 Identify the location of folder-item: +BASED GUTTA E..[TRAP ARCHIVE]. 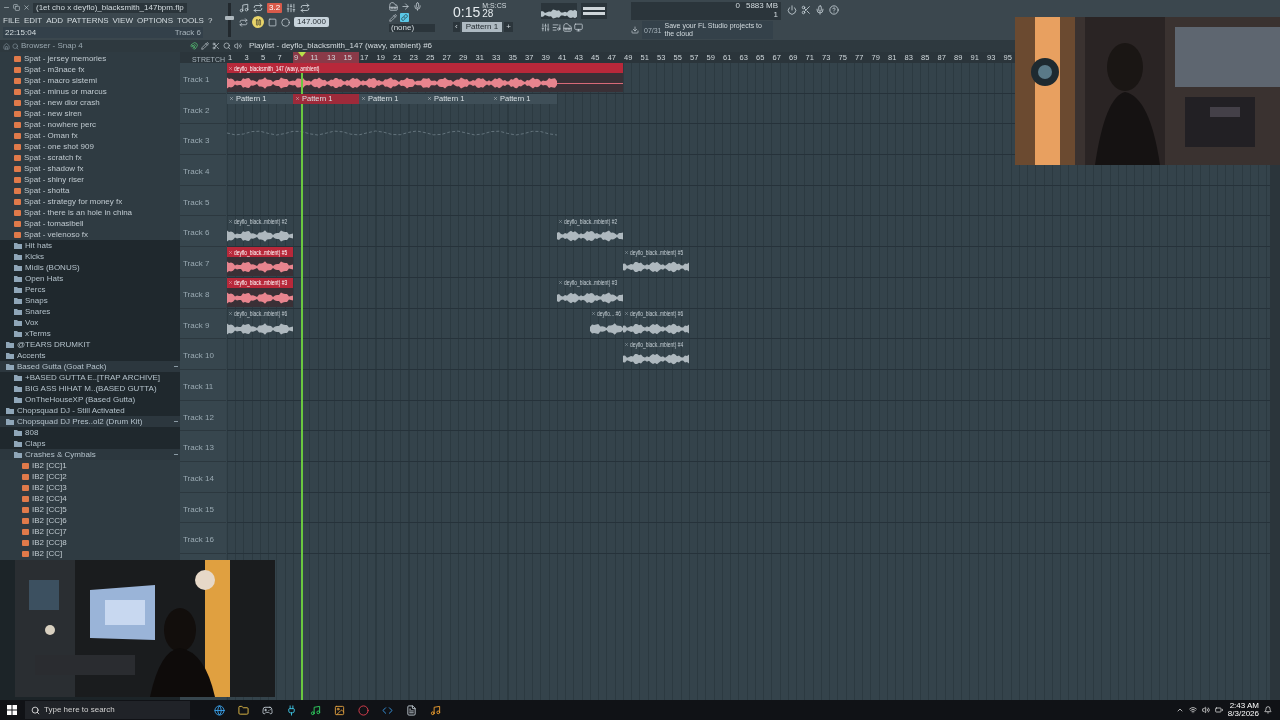
(90, 377).